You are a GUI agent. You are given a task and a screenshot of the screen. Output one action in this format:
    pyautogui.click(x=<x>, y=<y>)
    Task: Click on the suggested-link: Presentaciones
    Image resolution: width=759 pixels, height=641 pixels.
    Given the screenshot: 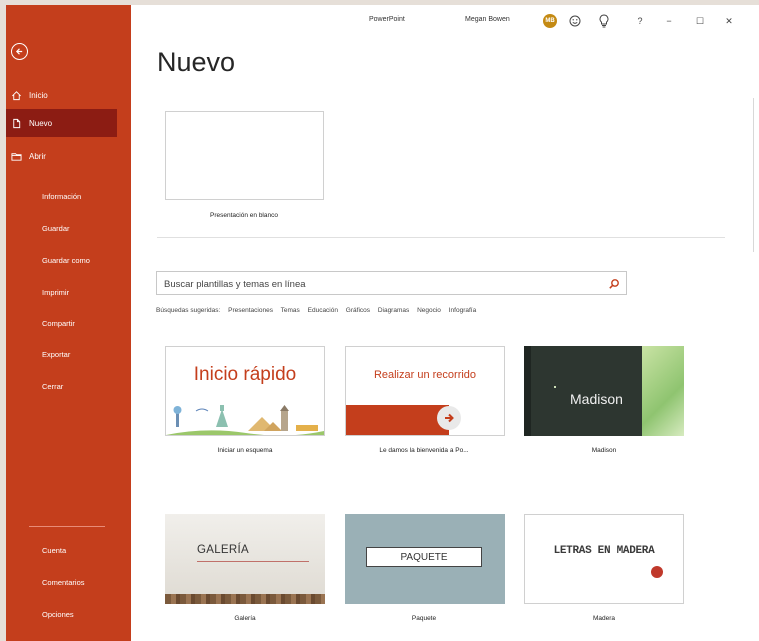 What is the action you would take?
    pyautogui.click(x=250, y=310)
    